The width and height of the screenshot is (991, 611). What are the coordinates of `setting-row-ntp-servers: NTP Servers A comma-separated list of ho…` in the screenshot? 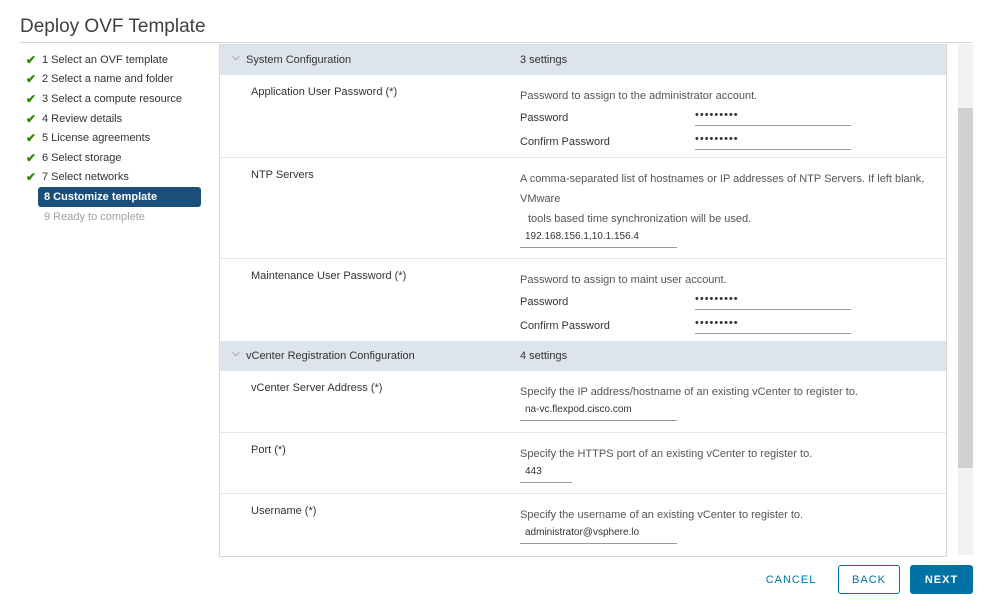 It's located at (583, 208).